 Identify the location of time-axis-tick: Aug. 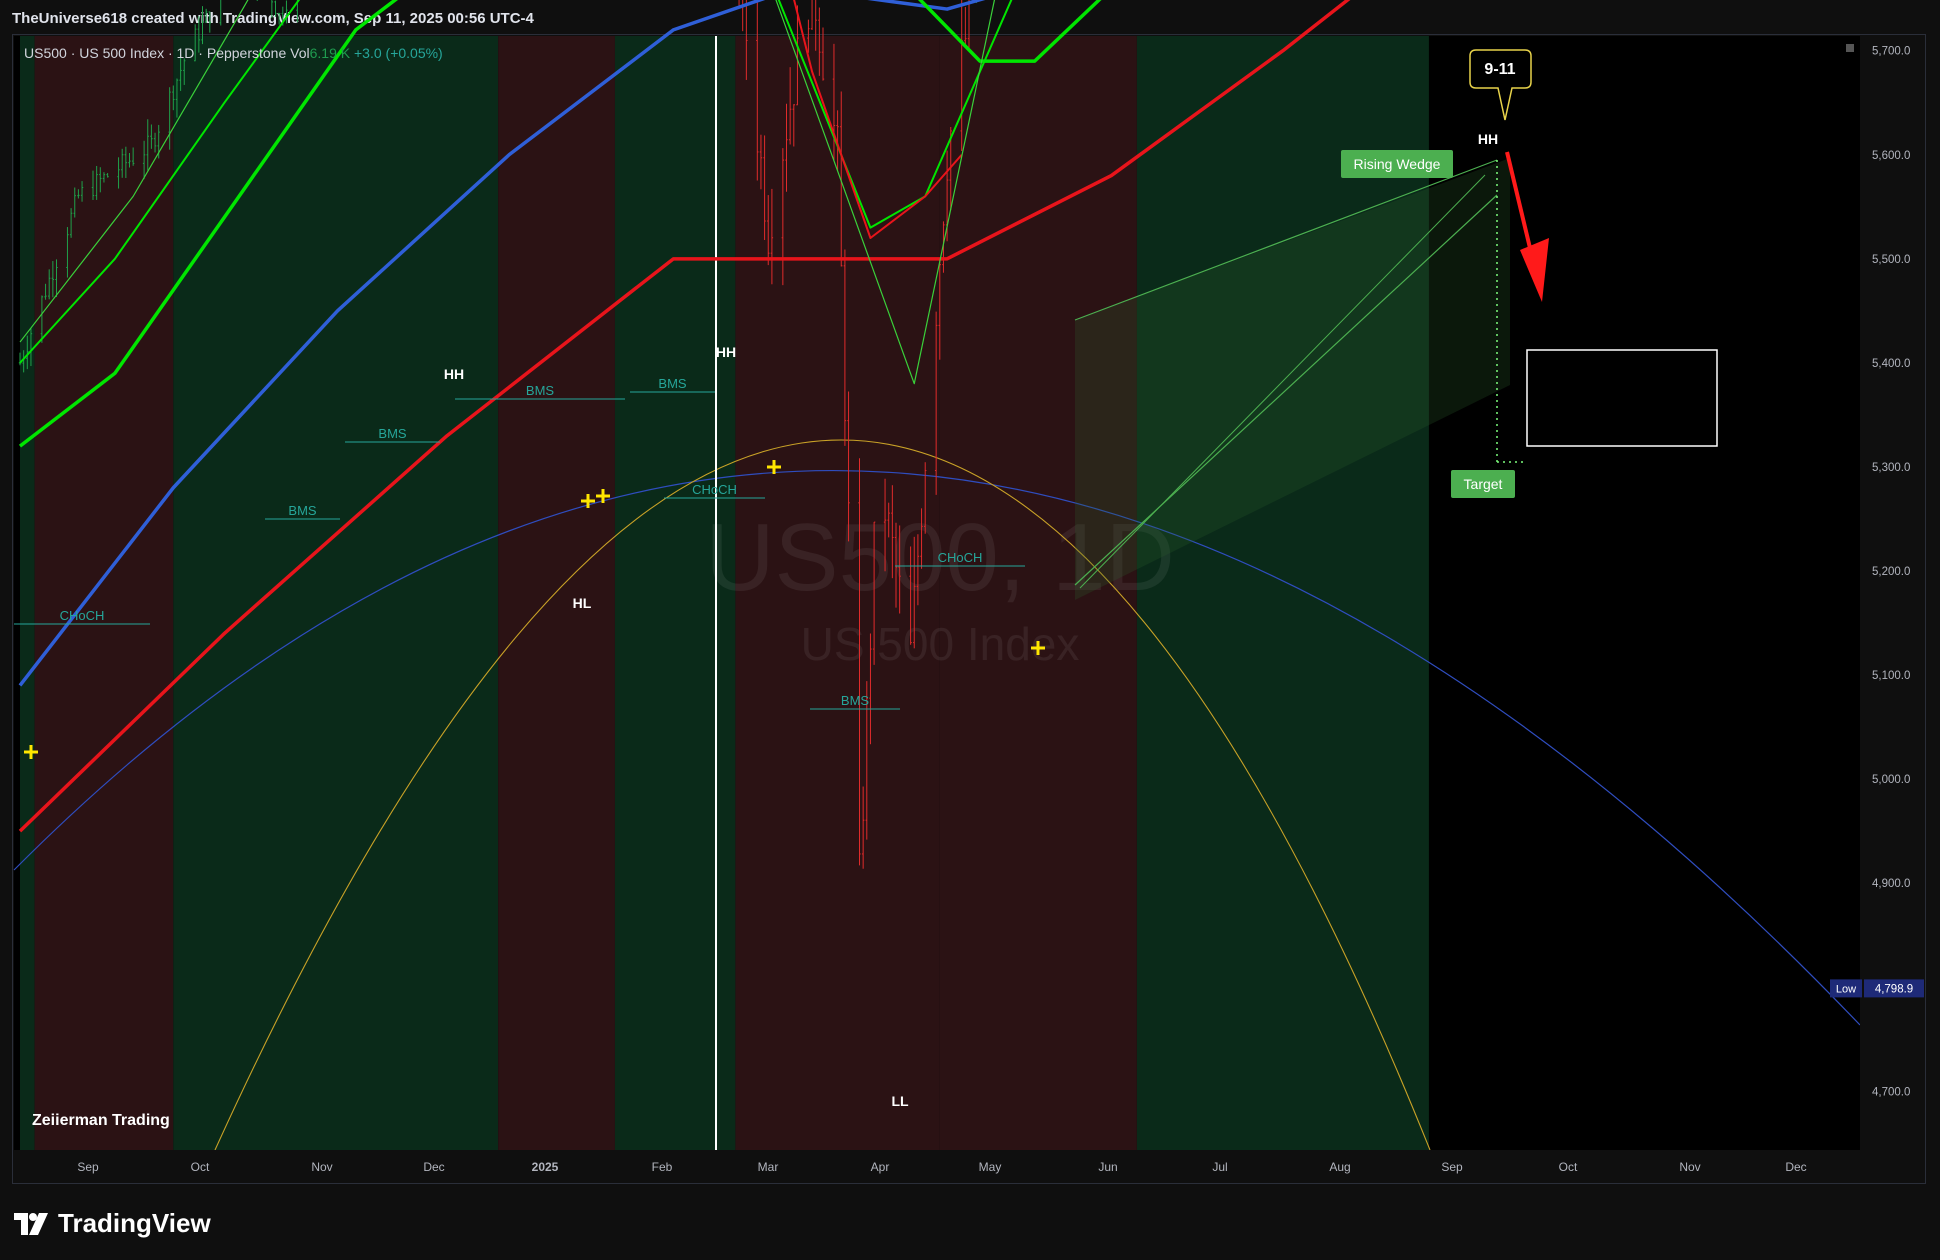
(1339, 1167).